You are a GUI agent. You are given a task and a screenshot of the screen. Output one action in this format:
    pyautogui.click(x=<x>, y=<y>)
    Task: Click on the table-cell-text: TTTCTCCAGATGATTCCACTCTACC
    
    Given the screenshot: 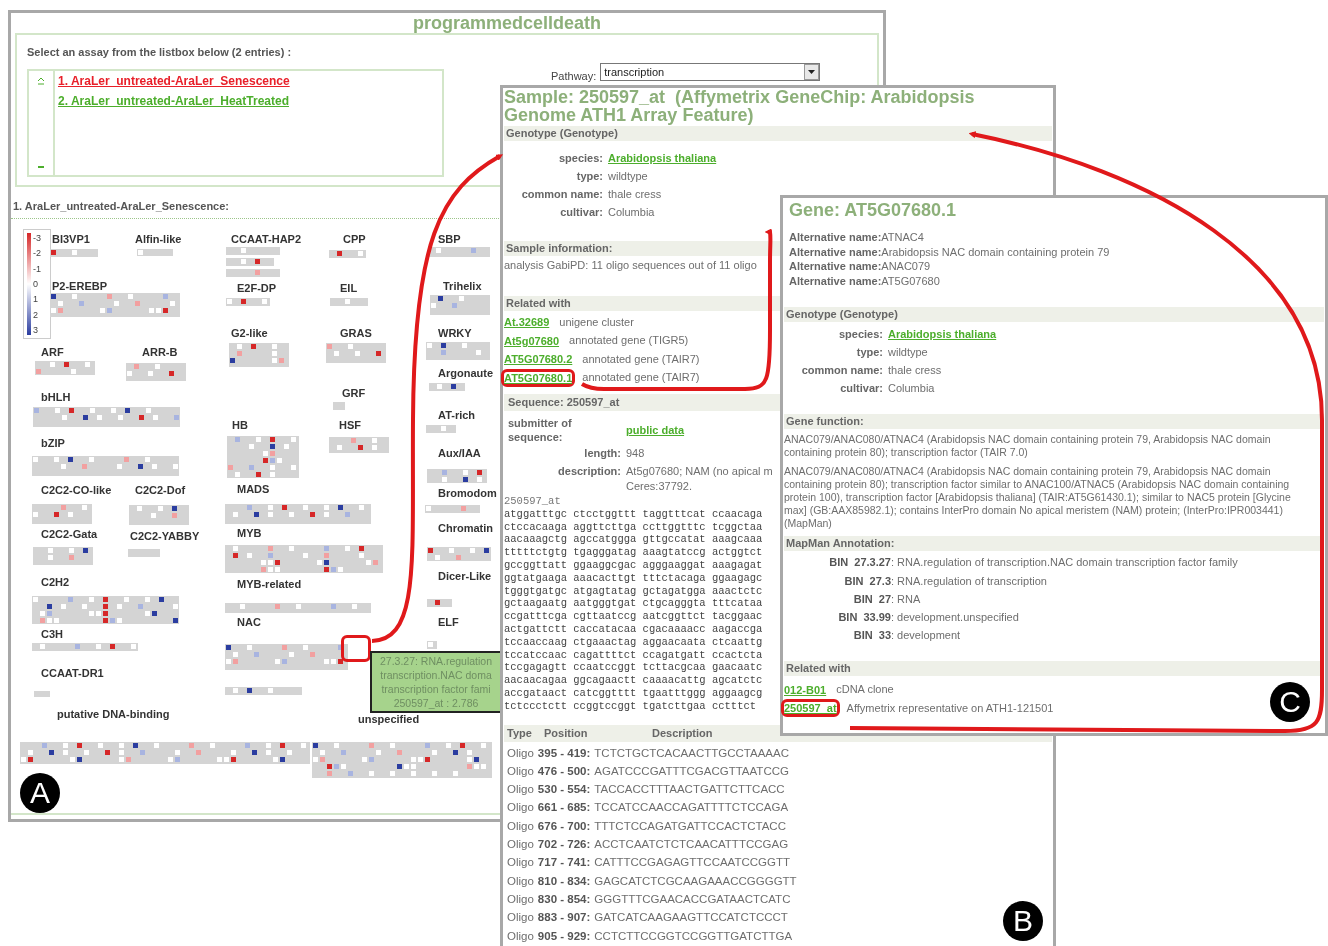 What is the action you would take?
    pyautogui.click(x=690, y=826)
    